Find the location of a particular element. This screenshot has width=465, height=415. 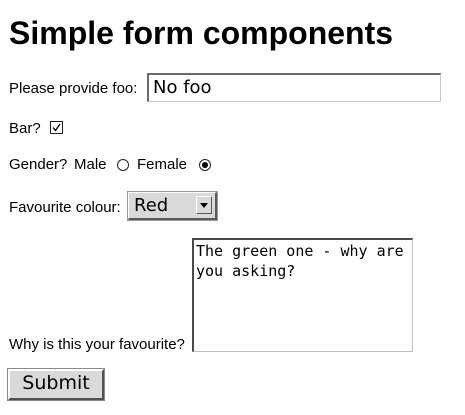

reason-label: Why is this your favourite? is located at coordinates (97, 344).